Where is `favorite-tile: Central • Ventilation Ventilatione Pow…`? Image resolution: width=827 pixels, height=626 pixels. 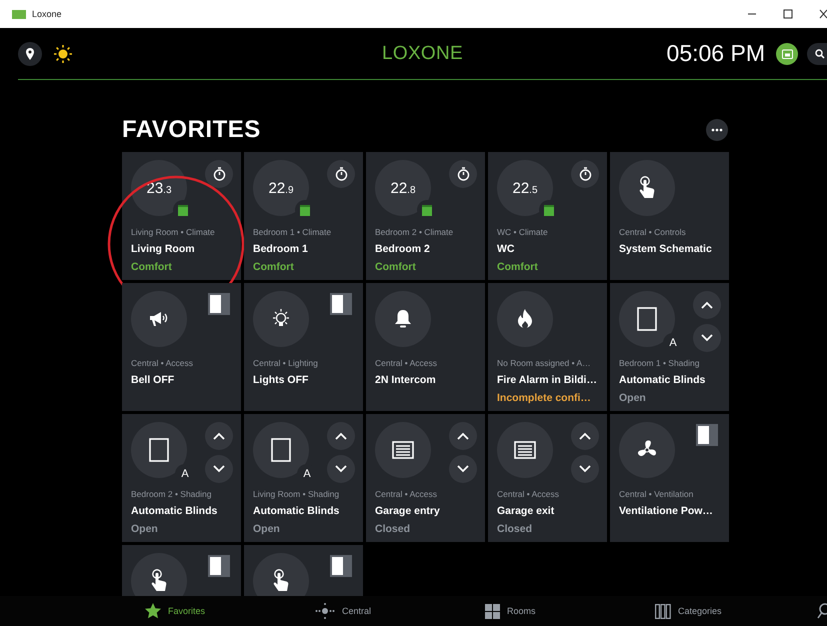 favorite-tile: Central • Ventilation Ventilatione Pow… is located at coordinates (669, 478).